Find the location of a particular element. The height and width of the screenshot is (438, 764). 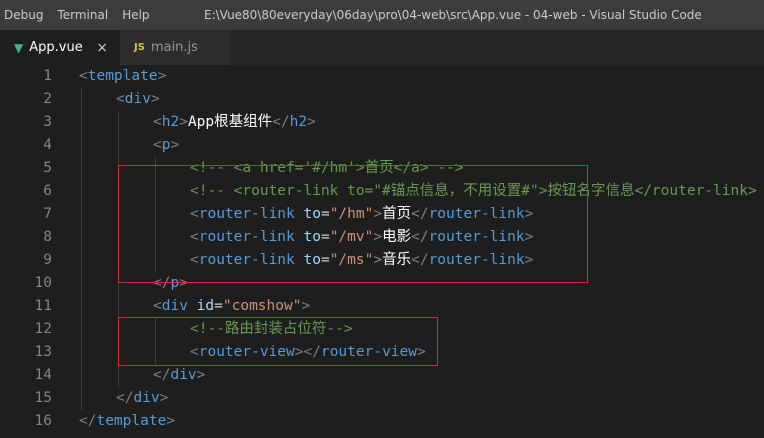

code-text: </template> is located at coordinates (127, 421).